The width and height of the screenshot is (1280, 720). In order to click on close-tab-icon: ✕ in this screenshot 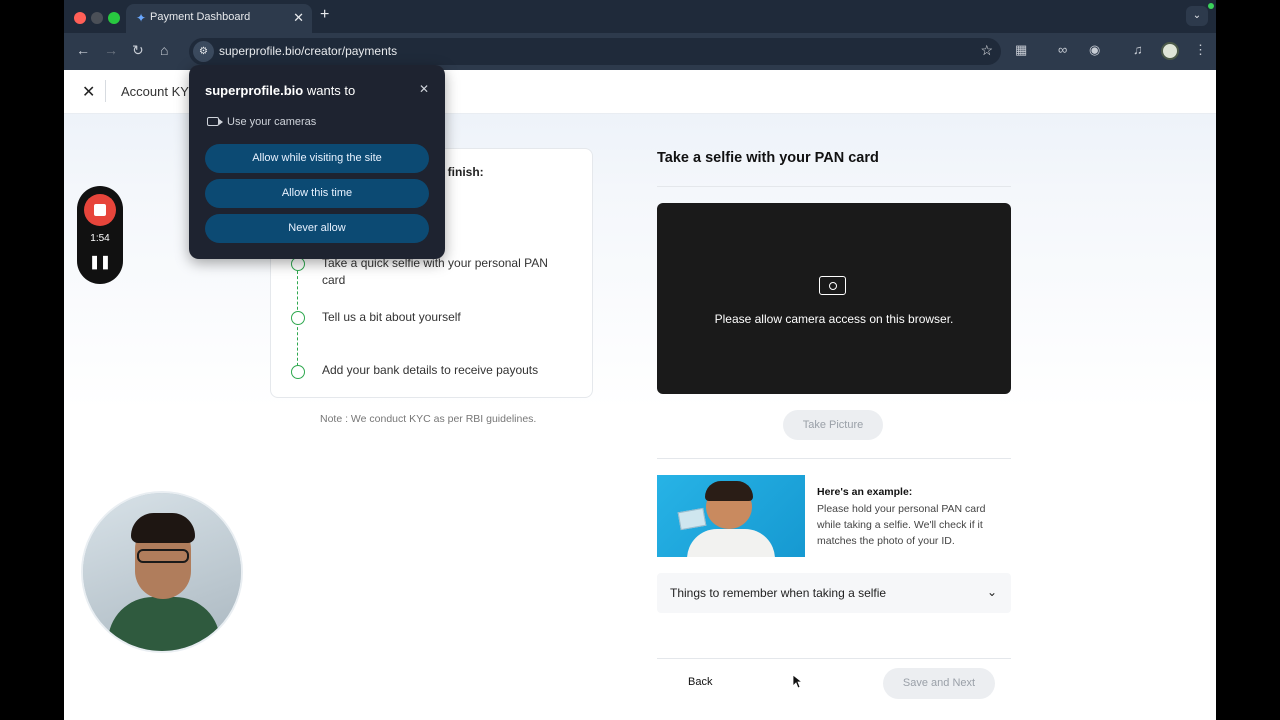, I will do `click(298, 18)`.